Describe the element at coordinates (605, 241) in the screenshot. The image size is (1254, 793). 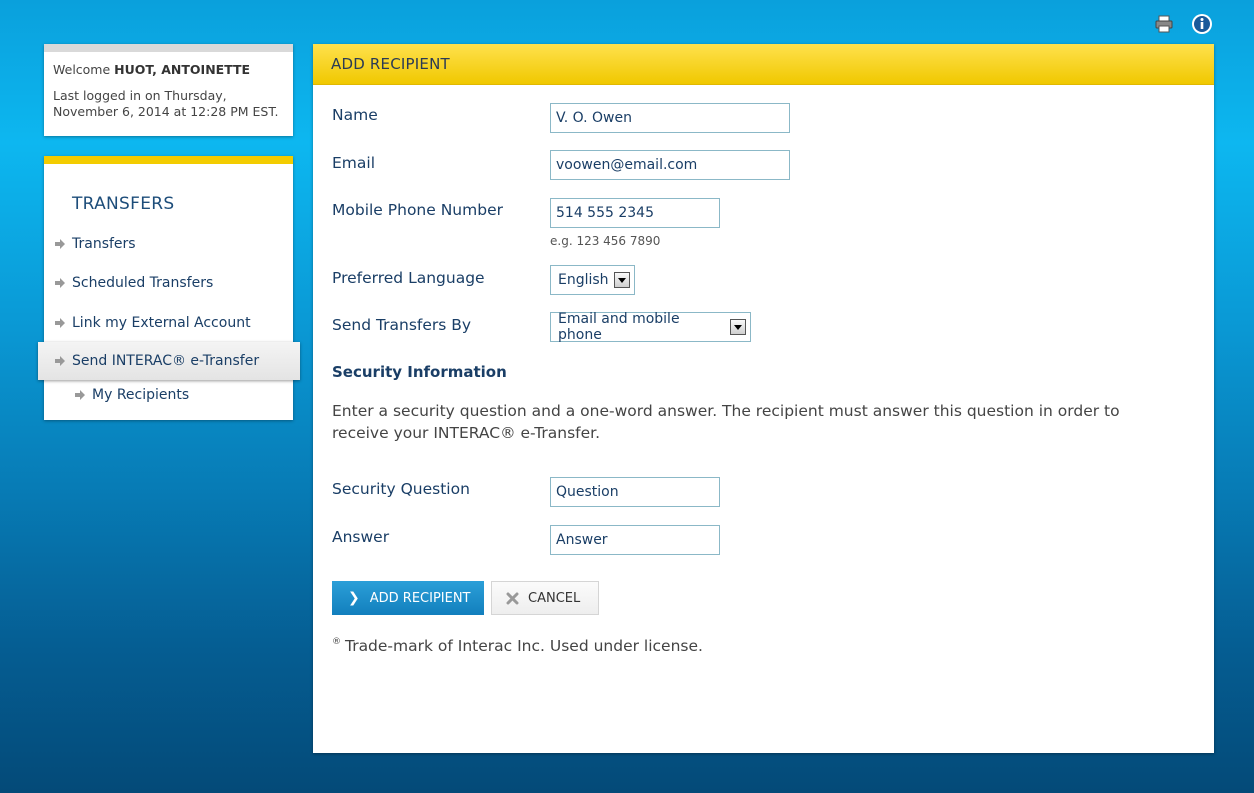
I see `phone-hint: e.g. 123 456 7890` at that location.